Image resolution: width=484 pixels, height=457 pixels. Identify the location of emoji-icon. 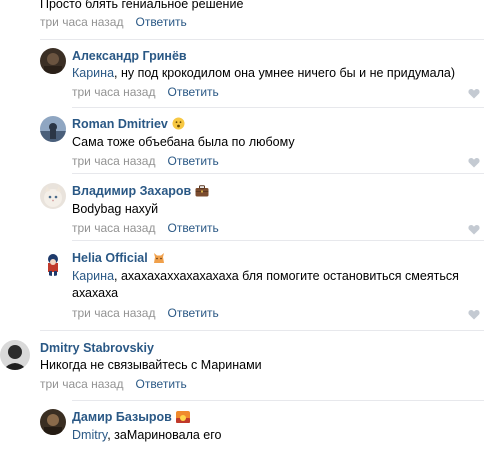
(178, 125).